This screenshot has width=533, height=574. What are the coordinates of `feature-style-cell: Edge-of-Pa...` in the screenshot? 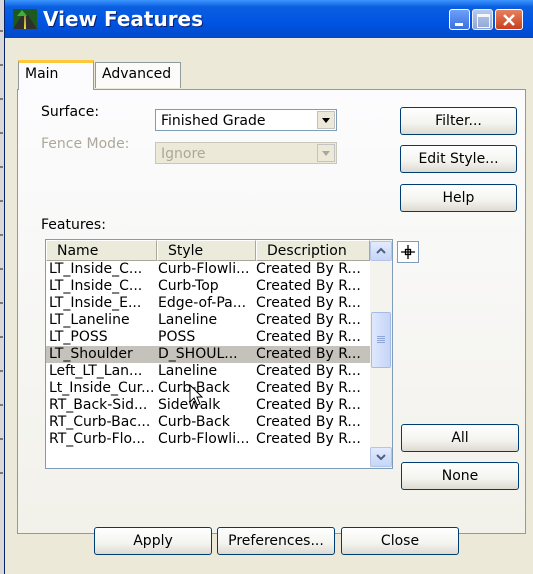 It's located at (202, 303).